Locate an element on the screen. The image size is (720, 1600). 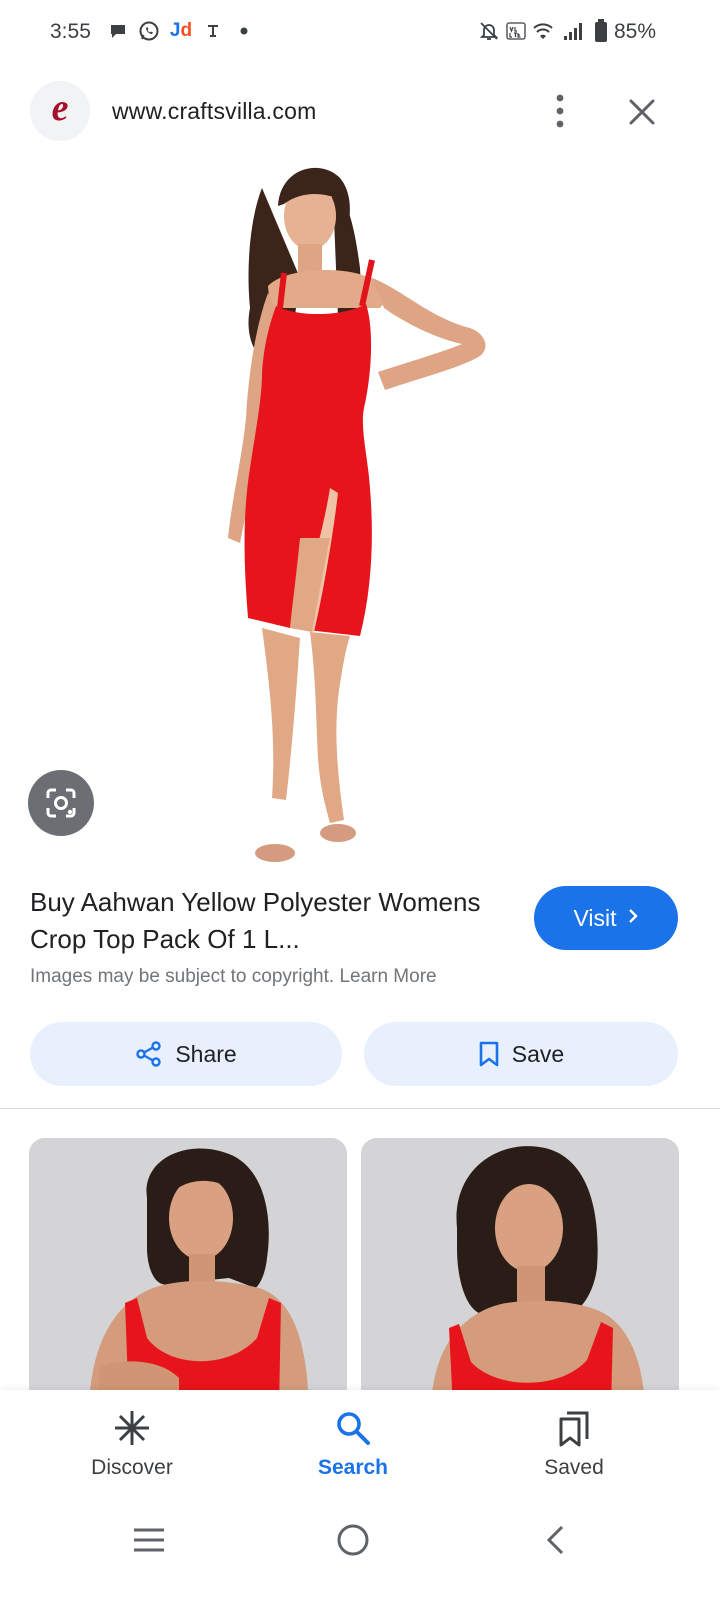
site-url: www.craftsvilla.com is located at coordinates (214, 111).